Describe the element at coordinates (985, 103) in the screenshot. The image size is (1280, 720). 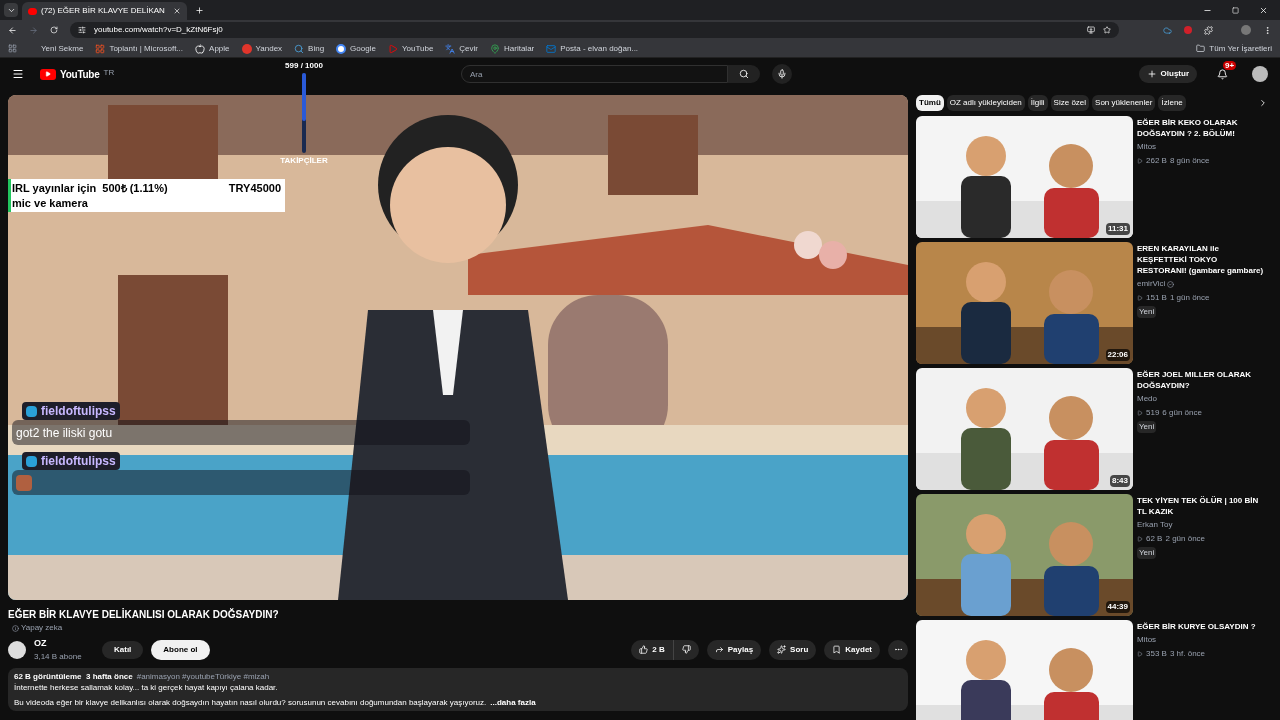
I see `filter-chip: OZ adlı yükleyiciden` at that location.